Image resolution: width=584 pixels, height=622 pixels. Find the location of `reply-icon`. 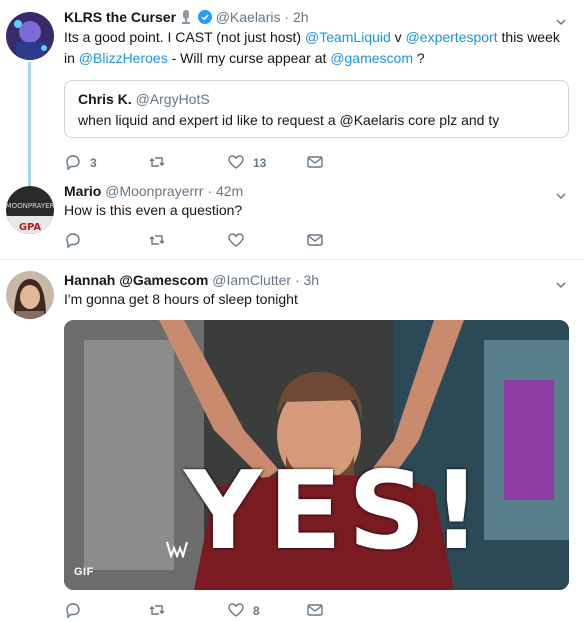

reply-icon is located at coordinates (73, 611).